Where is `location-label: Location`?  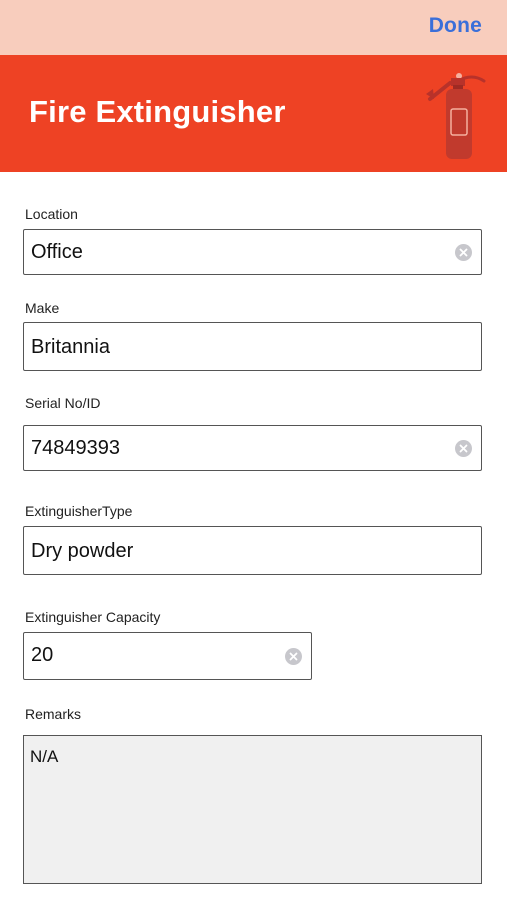 location-label: Location is located at coordinates (51, 214).